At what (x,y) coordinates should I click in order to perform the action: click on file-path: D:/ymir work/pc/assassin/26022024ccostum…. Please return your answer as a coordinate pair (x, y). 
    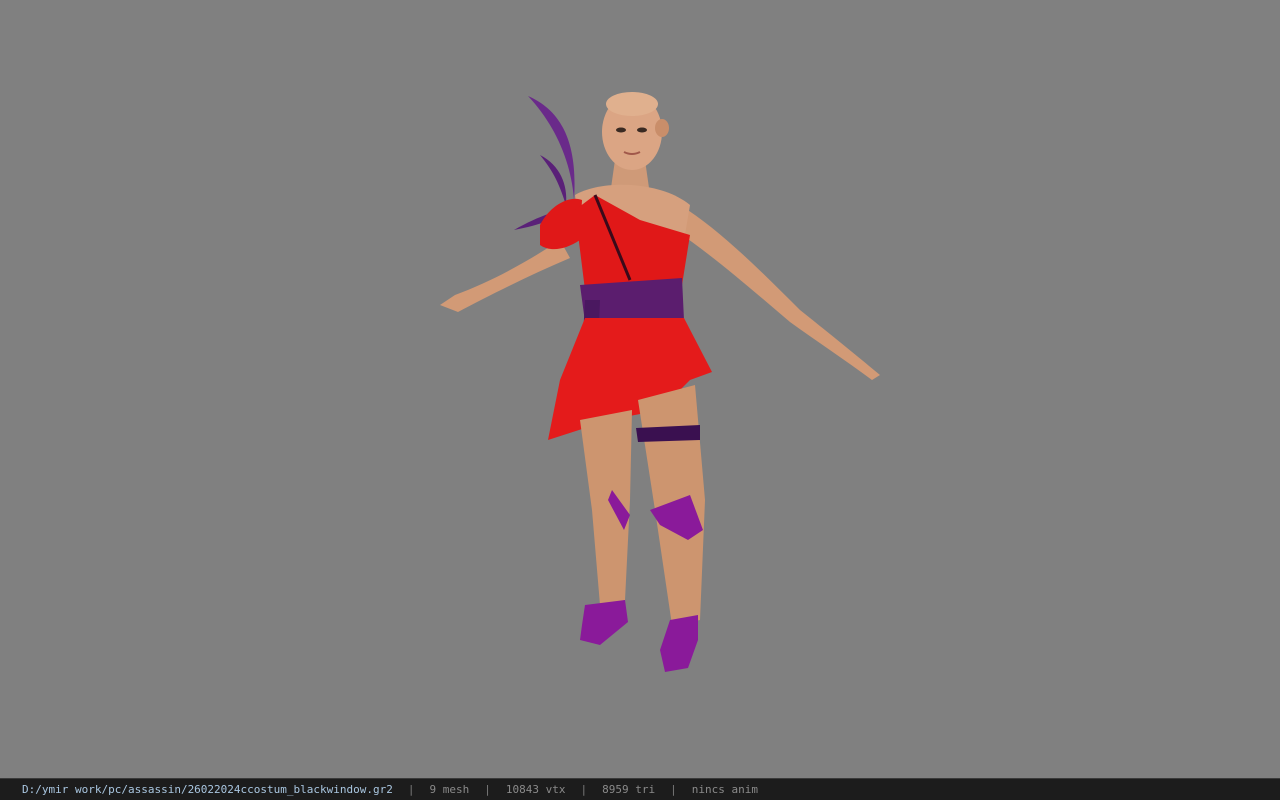
    Looking at the image, I should click on (207, 789).